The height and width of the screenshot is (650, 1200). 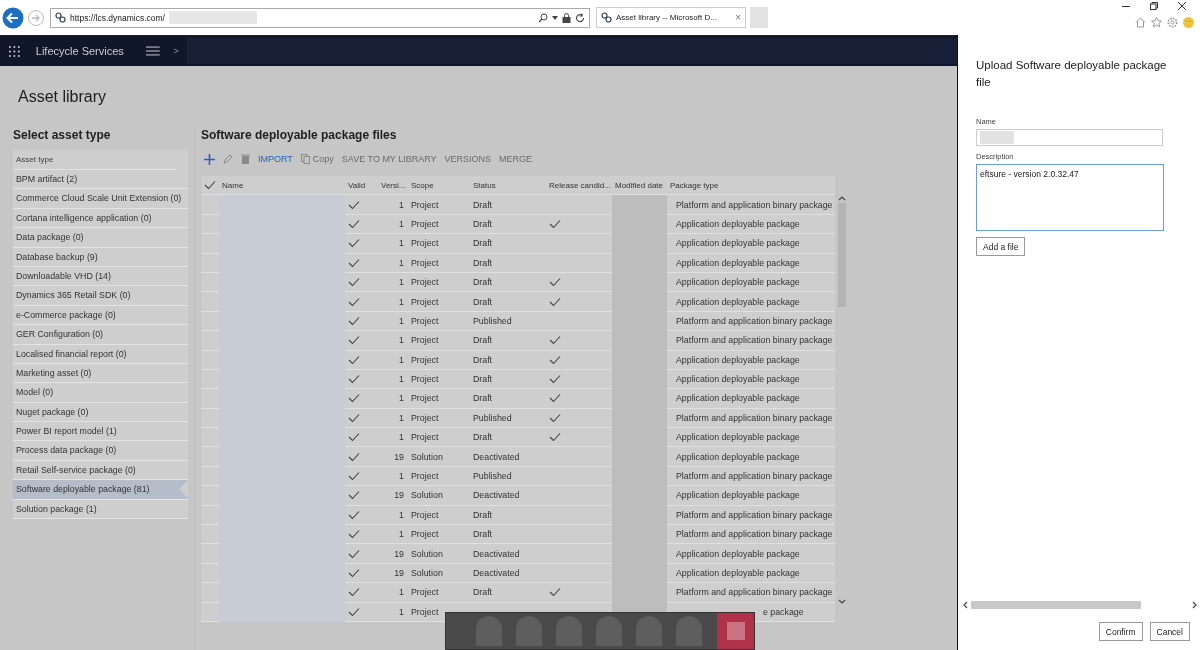 What do you see at coordinates (1188, 22) in the screenshot?
I see `smiley-icon` at bounding box center [1188, 22].